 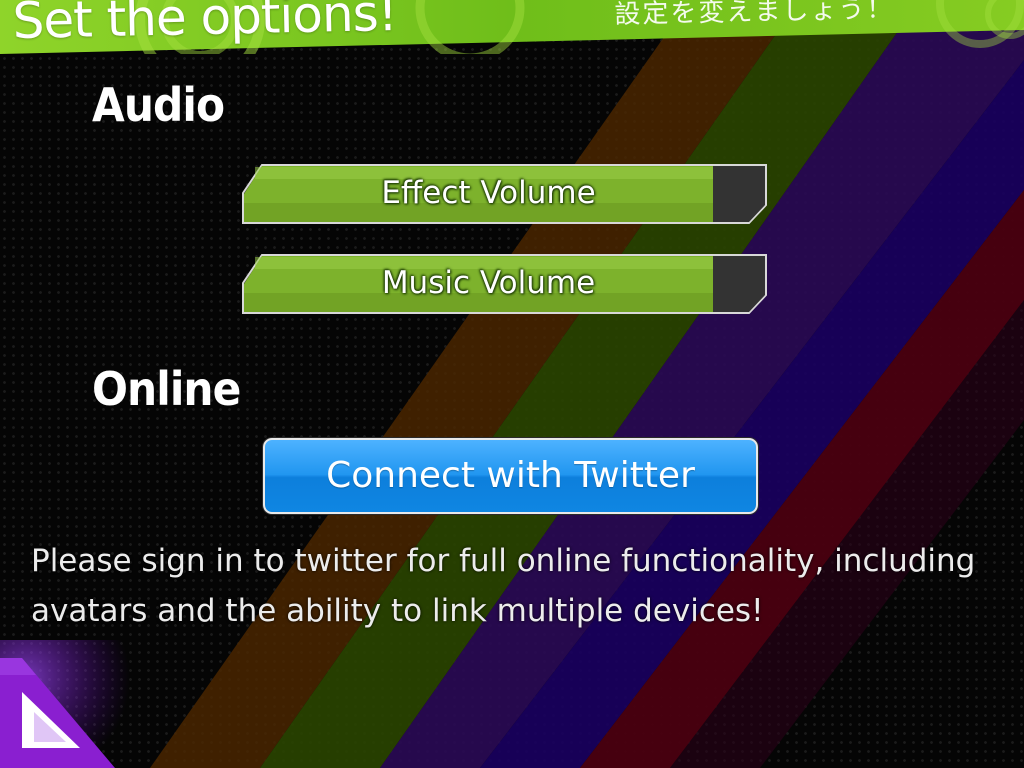 What do you see at coordinates (158, 105) in the screenshot?
I see `audio-section-heading: Audio` at bounding box center [158, 105].